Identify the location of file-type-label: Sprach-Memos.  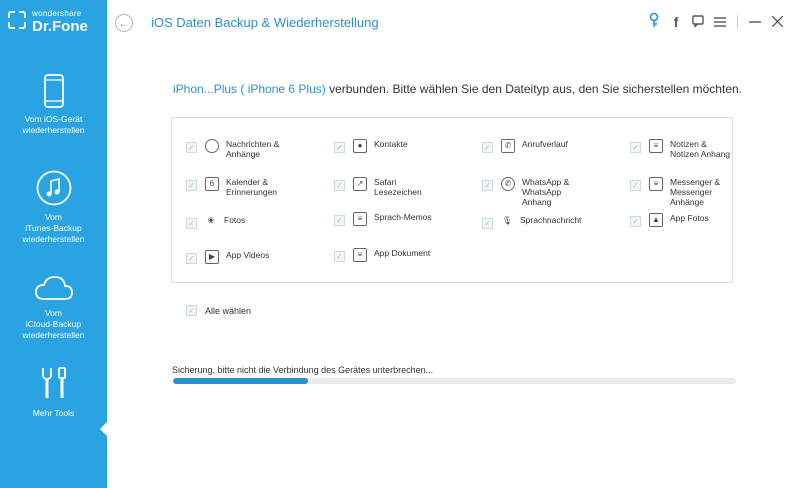
(403, 217).